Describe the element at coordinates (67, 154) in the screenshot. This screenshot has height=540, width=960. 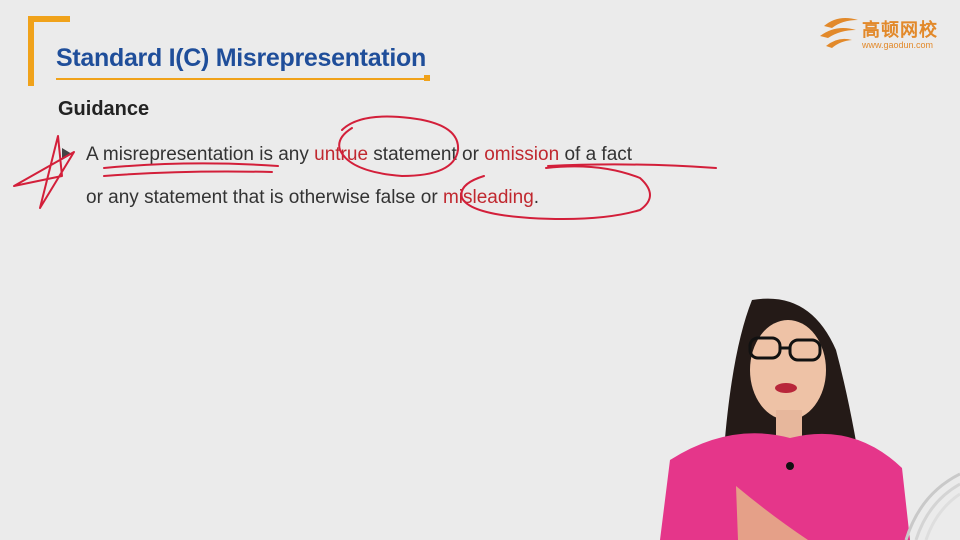
I see `bullet-arrow-icon` at that location.